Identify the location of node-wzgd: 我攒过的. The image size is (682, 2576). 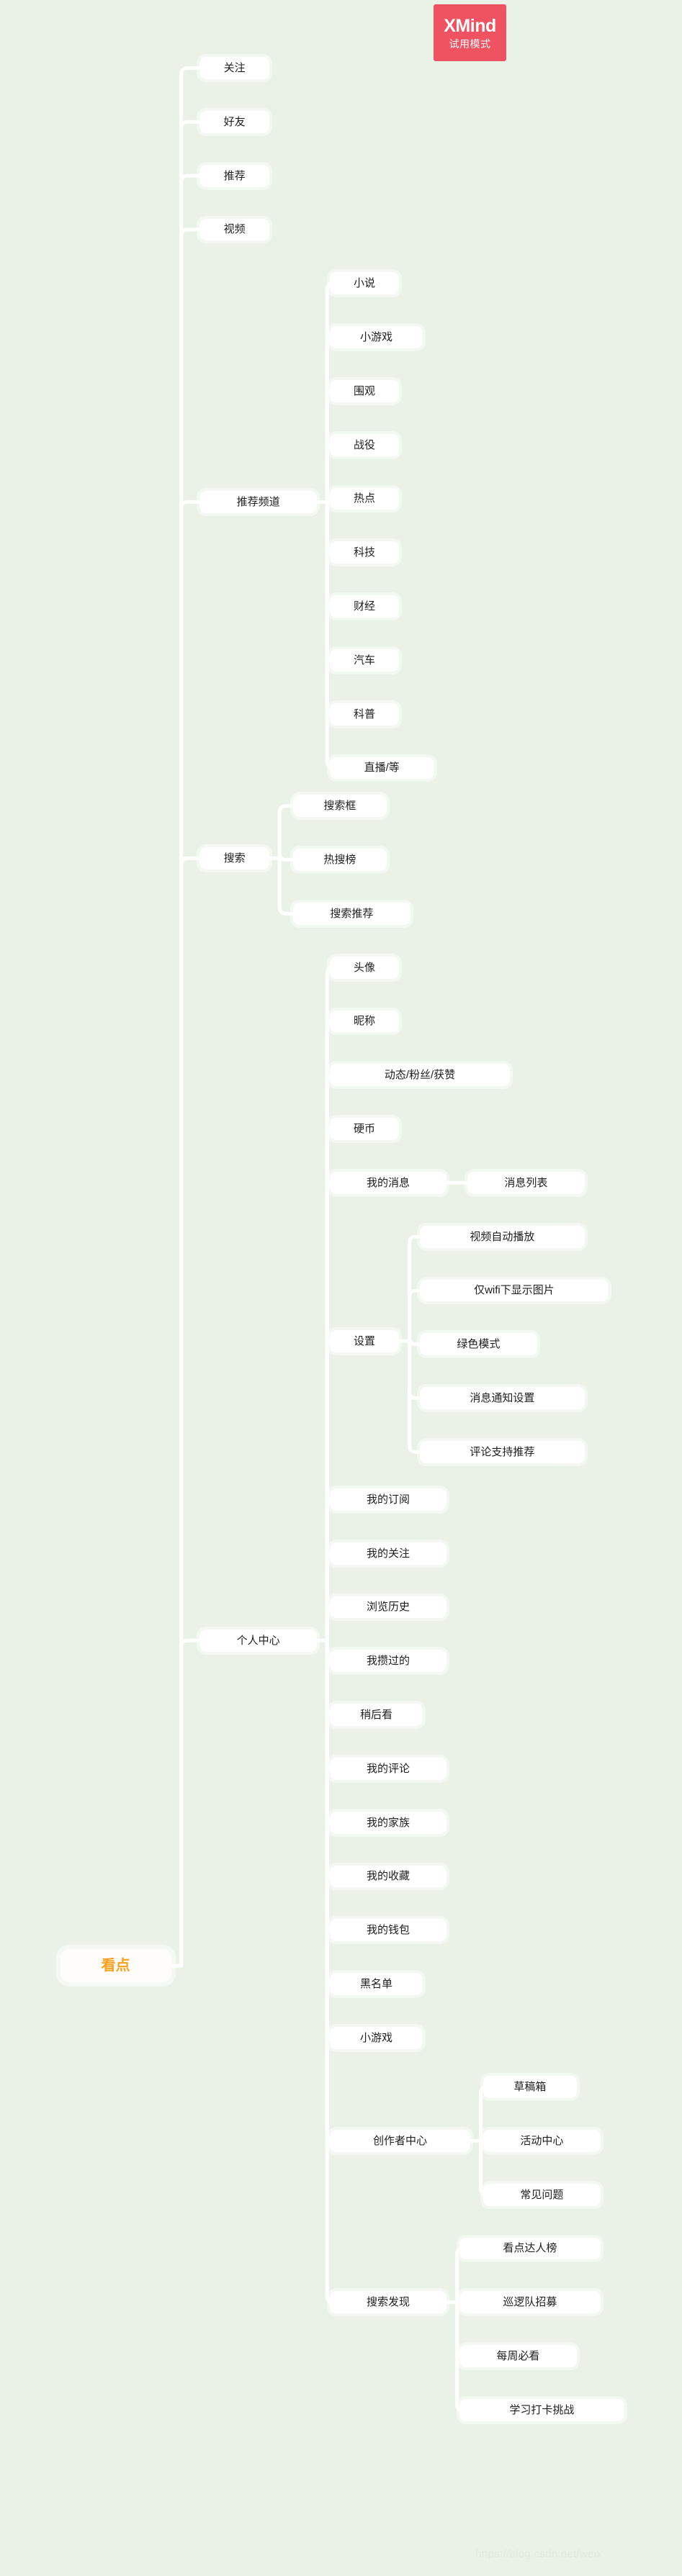
(388, 1662).